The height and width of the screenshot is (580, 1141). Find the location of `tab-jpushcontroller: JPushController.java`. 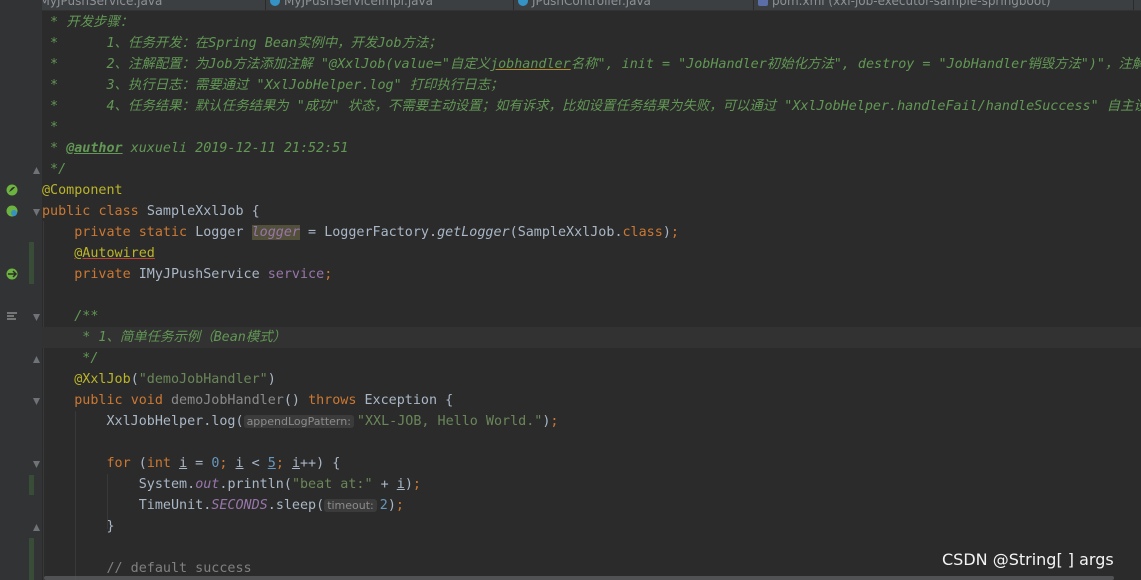

tab-jpushcontroller: JPushController.java is located at coordinates (634, 5).